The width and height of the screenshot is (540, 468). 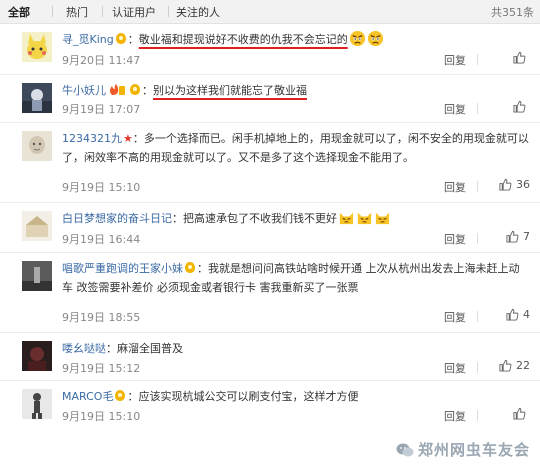 I want to click on username-link: 寻_觅King, so click(x=88, y=39).